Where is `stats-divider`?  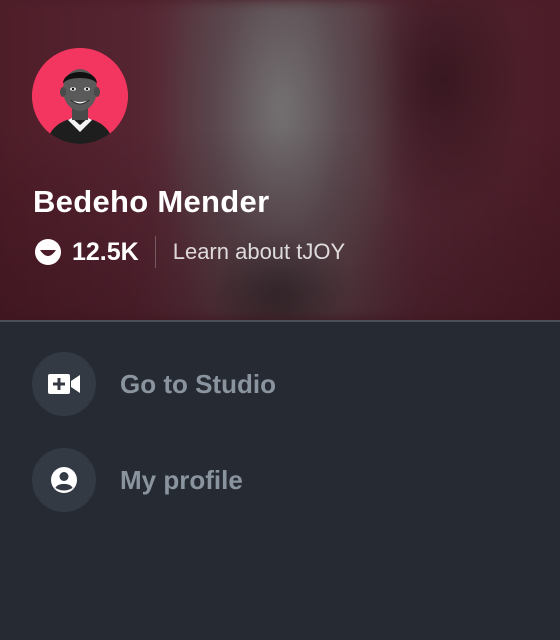
stats-divider is located at coordinates (155, 252).